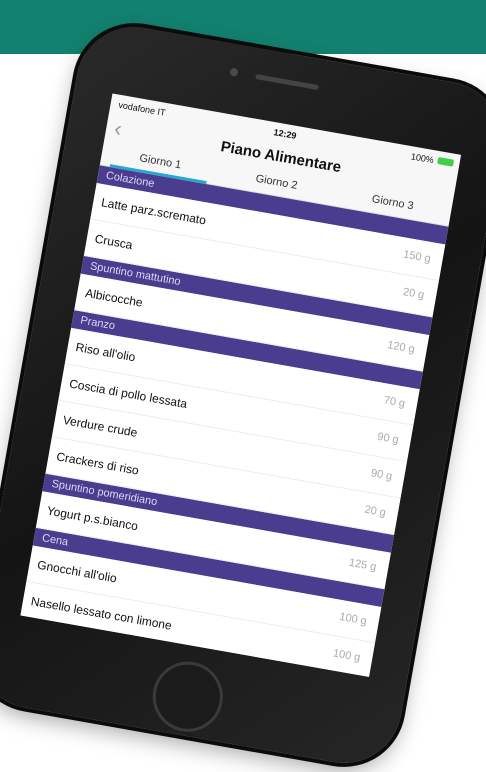 The image size is (486, 772). Describe the element at coordinates (422, 158) in the screenshot. I see `battery-percent: 100%` at that location.